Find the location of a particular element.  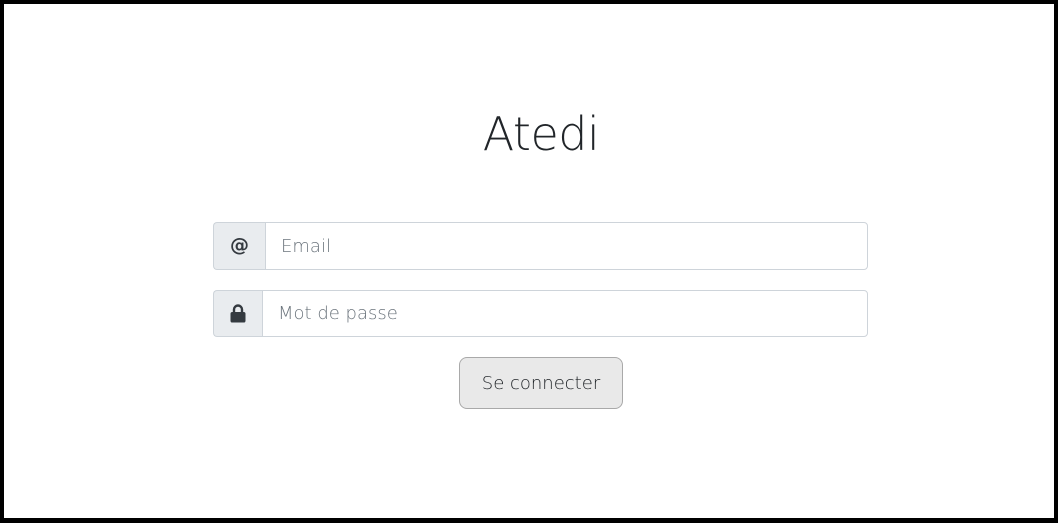

password-input-group is located at coordinates (540, 313).